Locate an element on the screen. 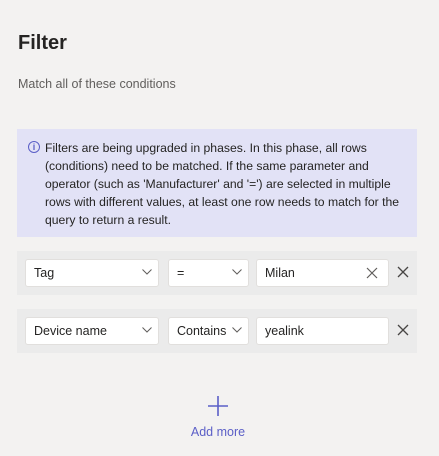 Image resolution: width=439 pixels, height=456 pixels. value-input: Milan is located at coordinates (322, 273).